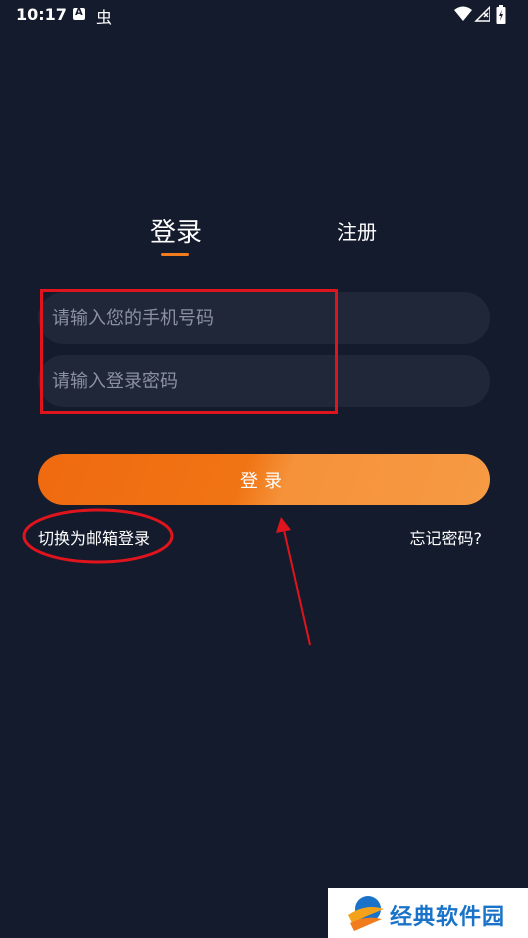 This screenshot has width=528, height=938. Describe the element at coordinates (463, 13) in the screenshot. I see `wifi-icon` at that location.